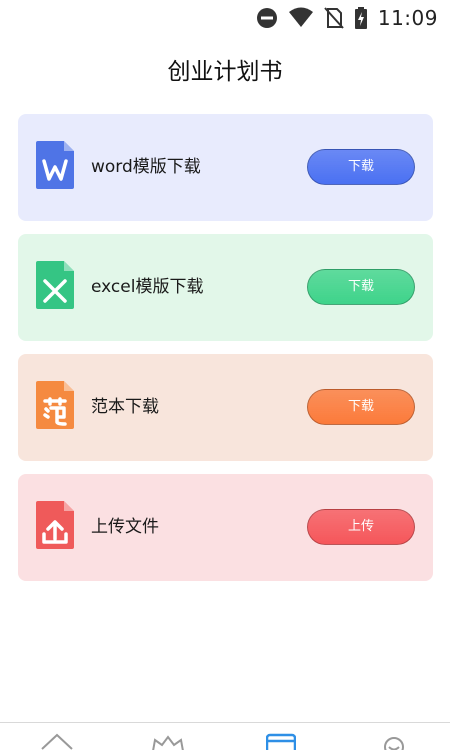 The height and width of the screenshot is (750, 450). Describe the element at coordinates (55, 525) in the screenshot. I see `upload-file-icon` at that location.